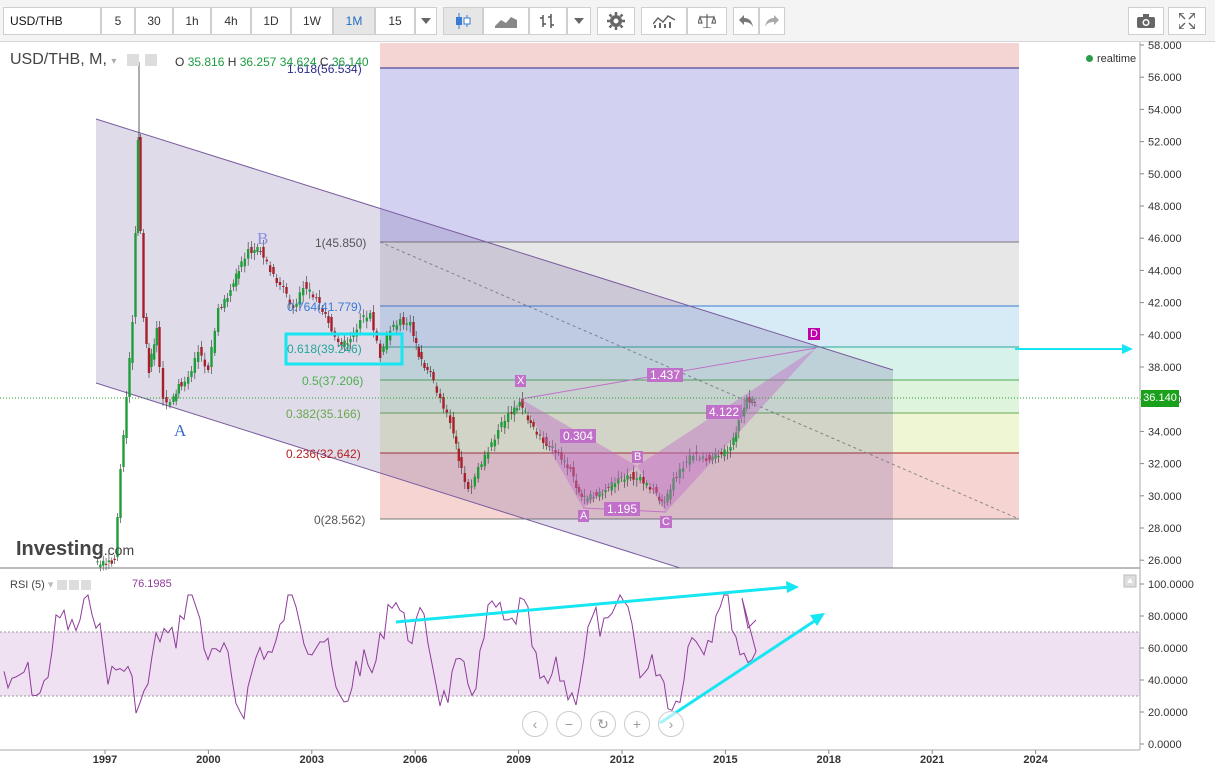 This screenshot has height=771, width=1215. What do you see at coordinates (1165, 432) in the screenshot?
I see `price-tick-label: 34.000` at bounding box center [1165, 432].